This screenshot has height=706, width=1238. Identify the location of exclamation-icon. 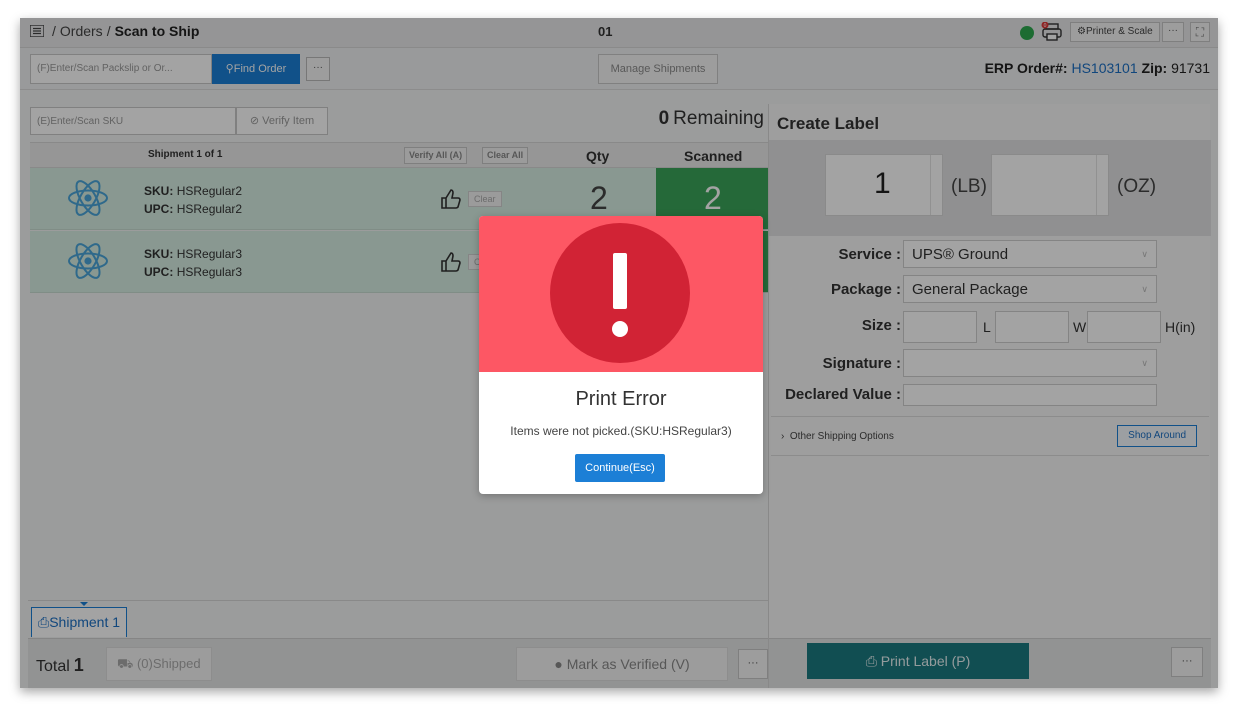
(620, 295).